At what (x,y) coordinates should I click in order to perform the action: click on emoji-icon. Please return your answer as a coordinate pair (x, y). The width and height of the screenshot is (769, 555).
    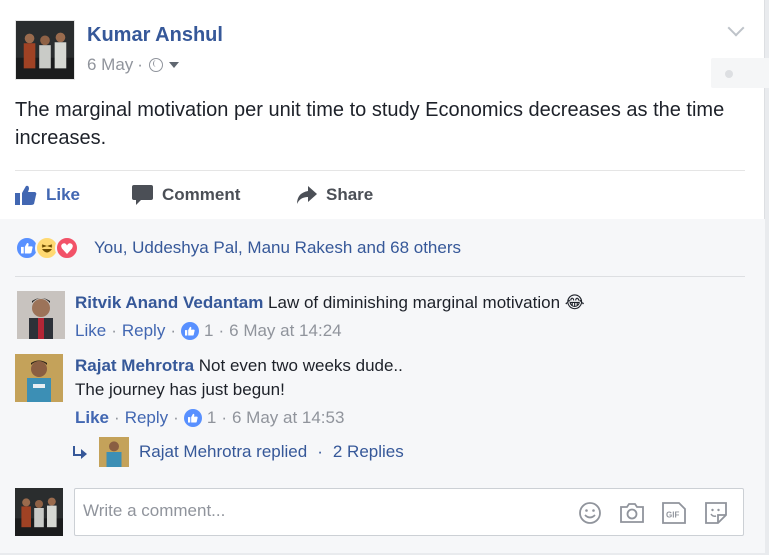
    Looking at the image, I should click on (590, 513).